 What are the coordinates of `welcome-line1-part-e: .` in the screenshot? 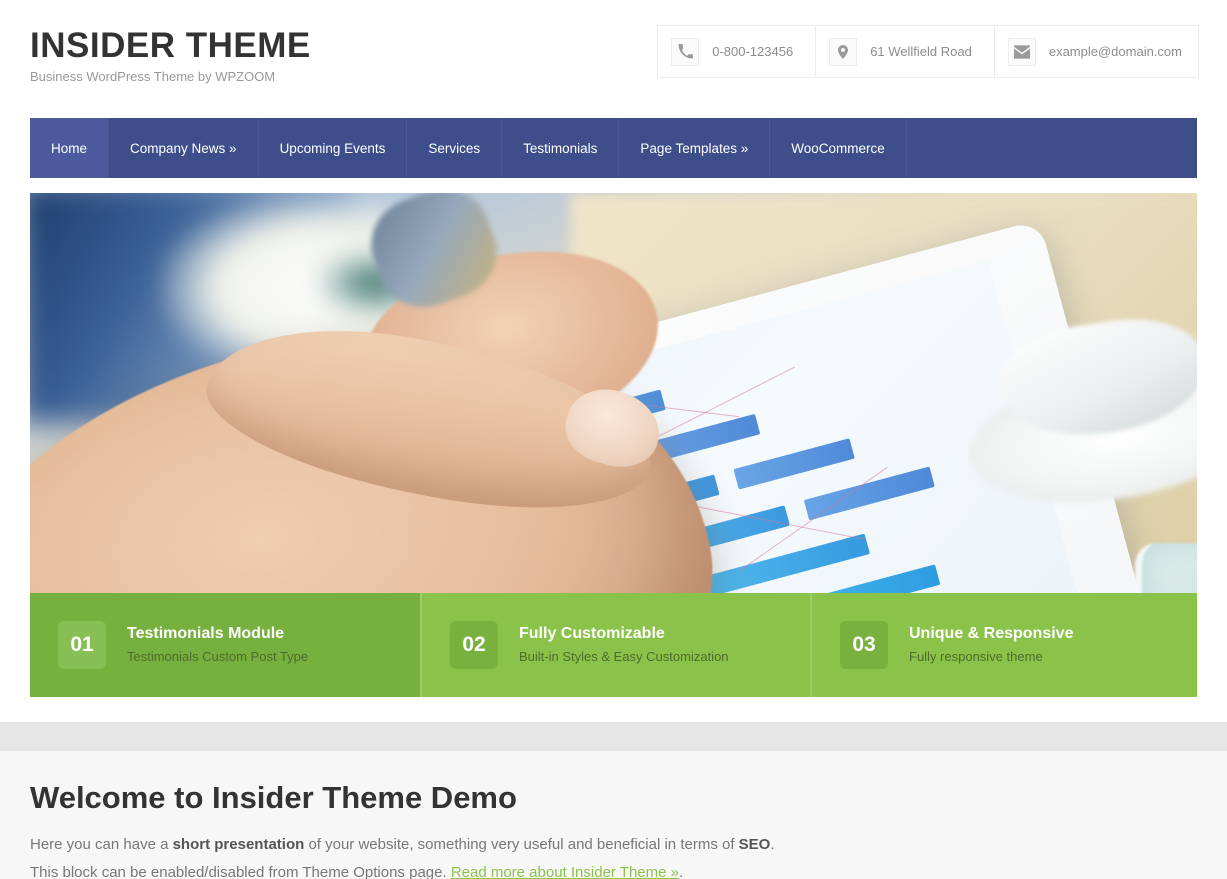 It's located at (772, 844).